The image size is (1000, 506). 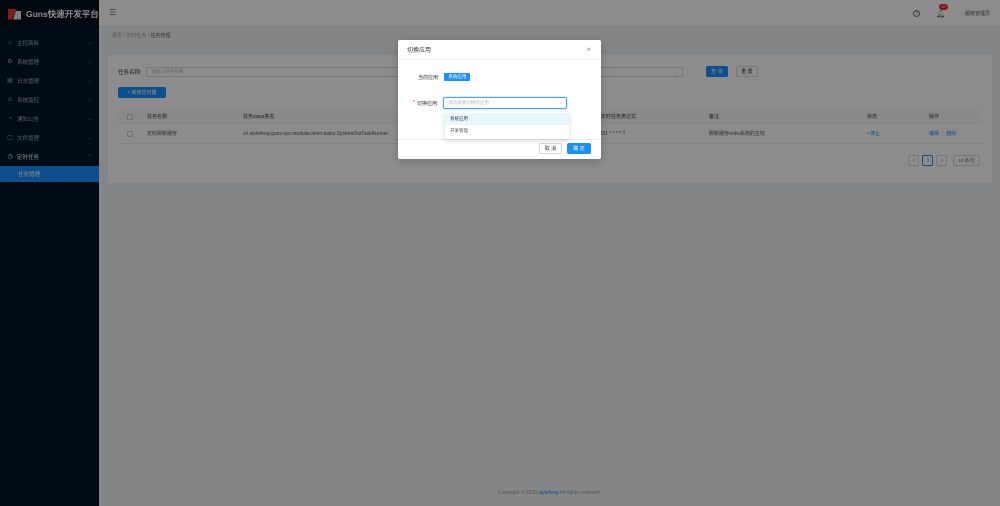 What do you see at coordinates (468, 102) in the screenshot?
I see `app-select-placeholder: 请选择要切换的应用` at bounding box center [468, 102].